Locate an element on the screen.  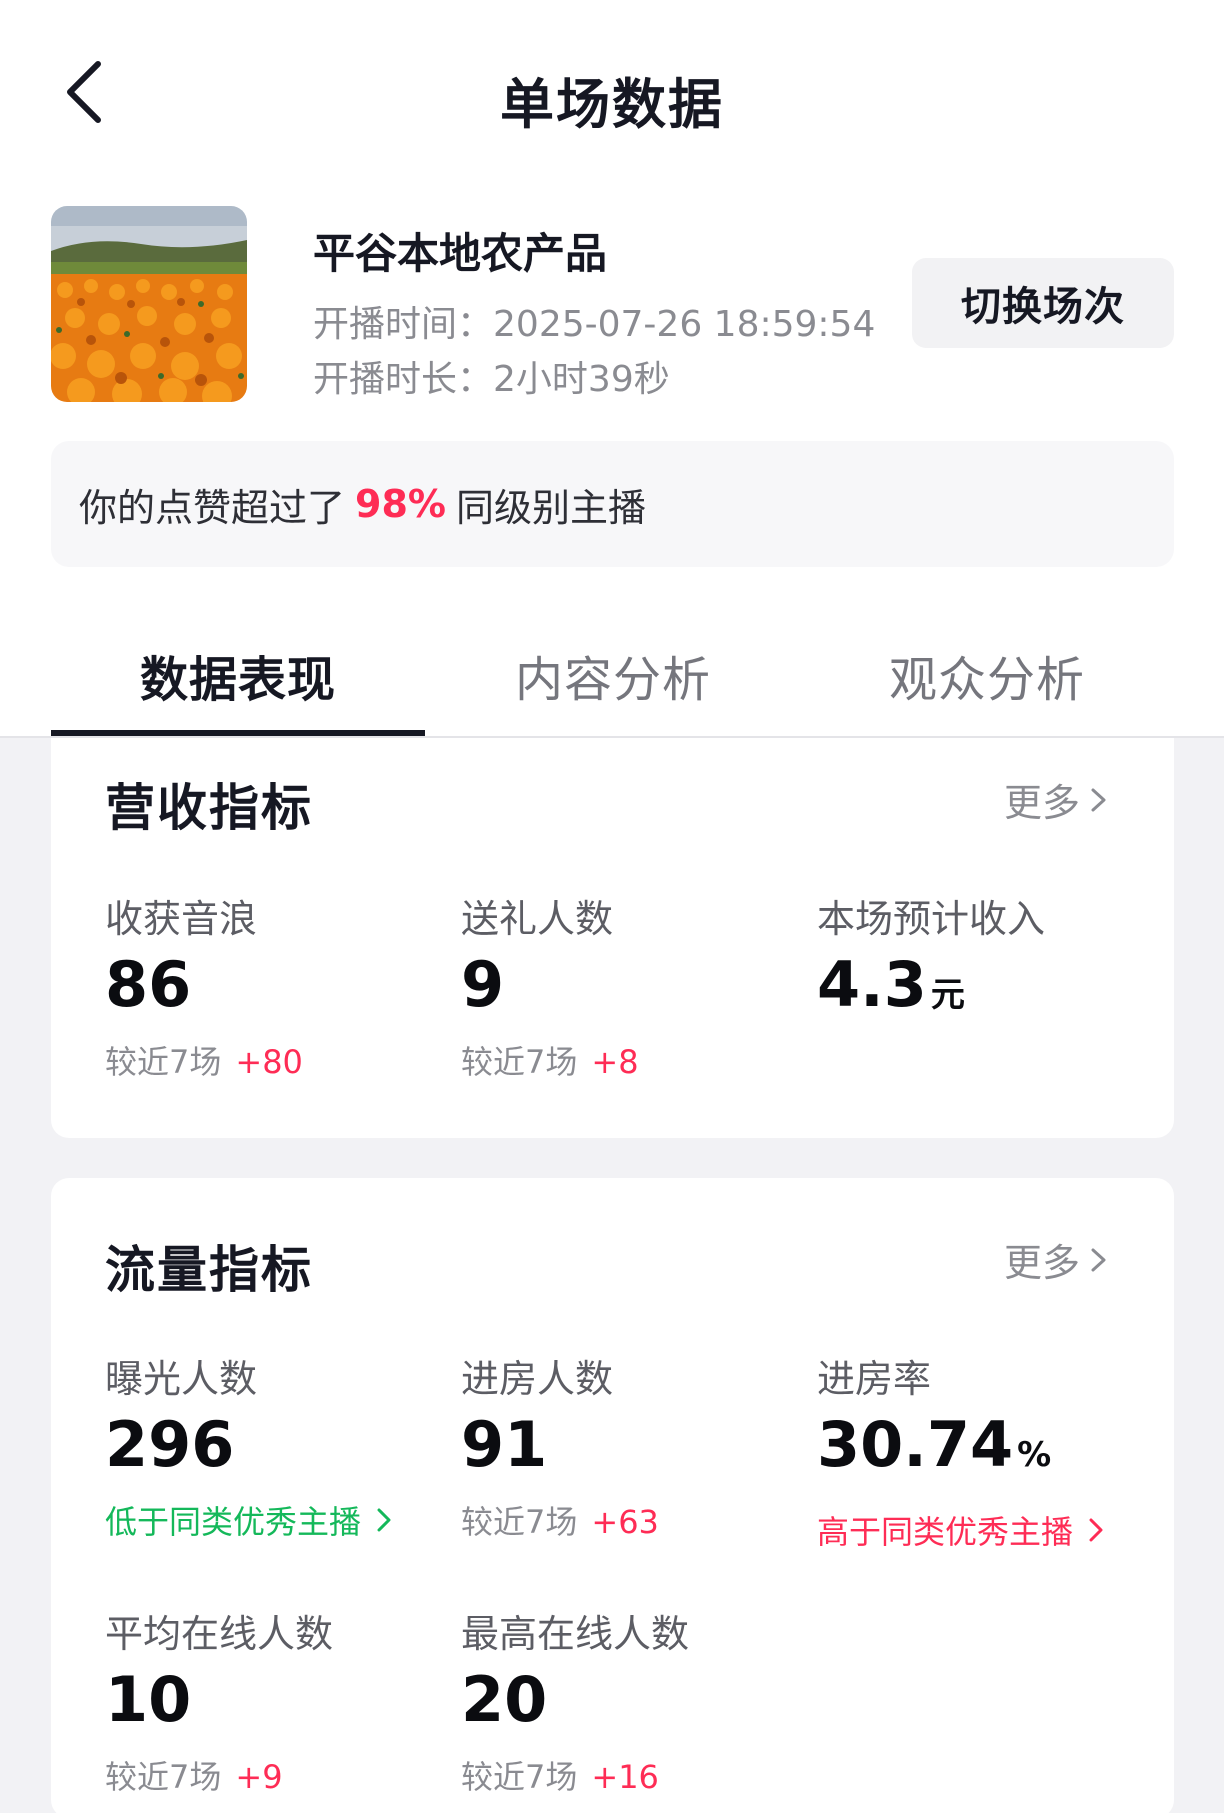
metric-compare: 较近7场 +16 is located at coordinates (631, 1775).